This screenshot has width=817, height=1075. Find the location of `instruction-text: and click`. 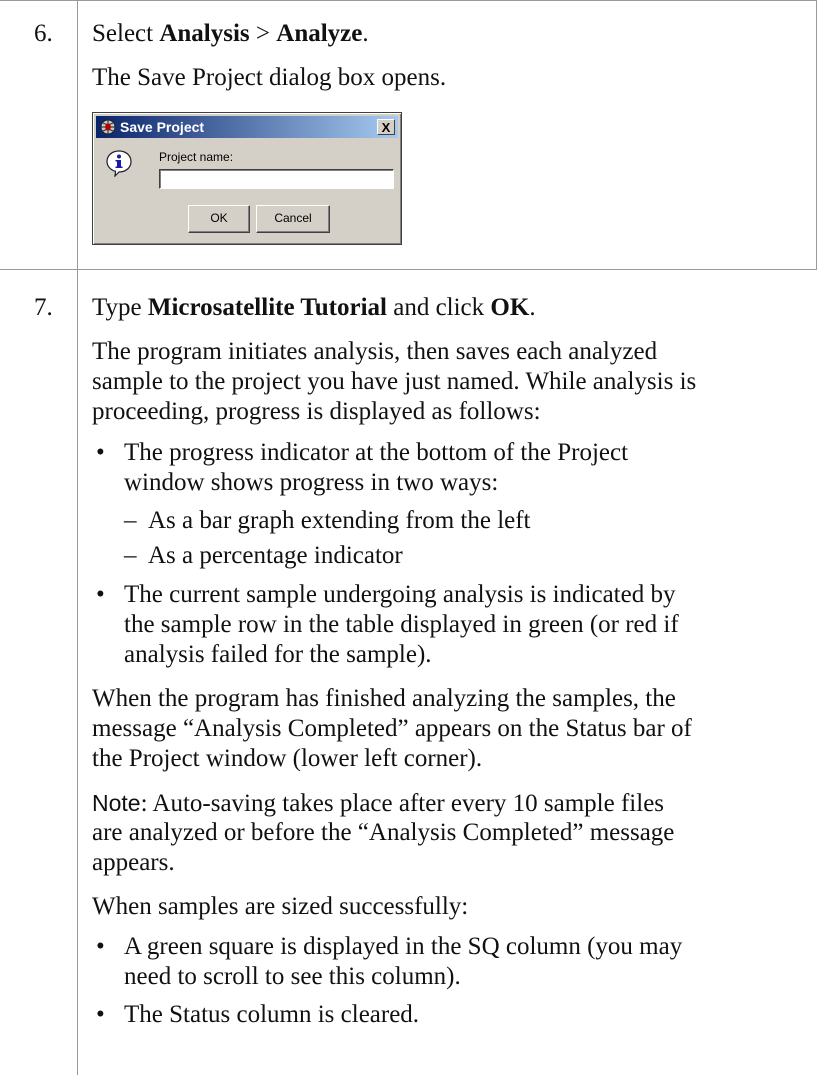

instruction-text: and click is located at coordinates (438, 307).